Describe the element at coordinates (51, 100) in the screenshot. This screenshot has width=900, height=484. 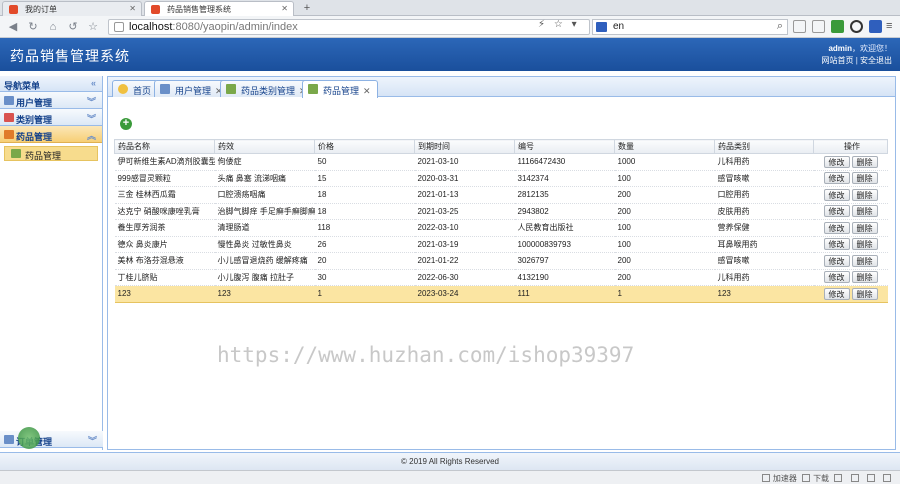
I see `sidebar-item-users: 用户管理 ︾` at that location.